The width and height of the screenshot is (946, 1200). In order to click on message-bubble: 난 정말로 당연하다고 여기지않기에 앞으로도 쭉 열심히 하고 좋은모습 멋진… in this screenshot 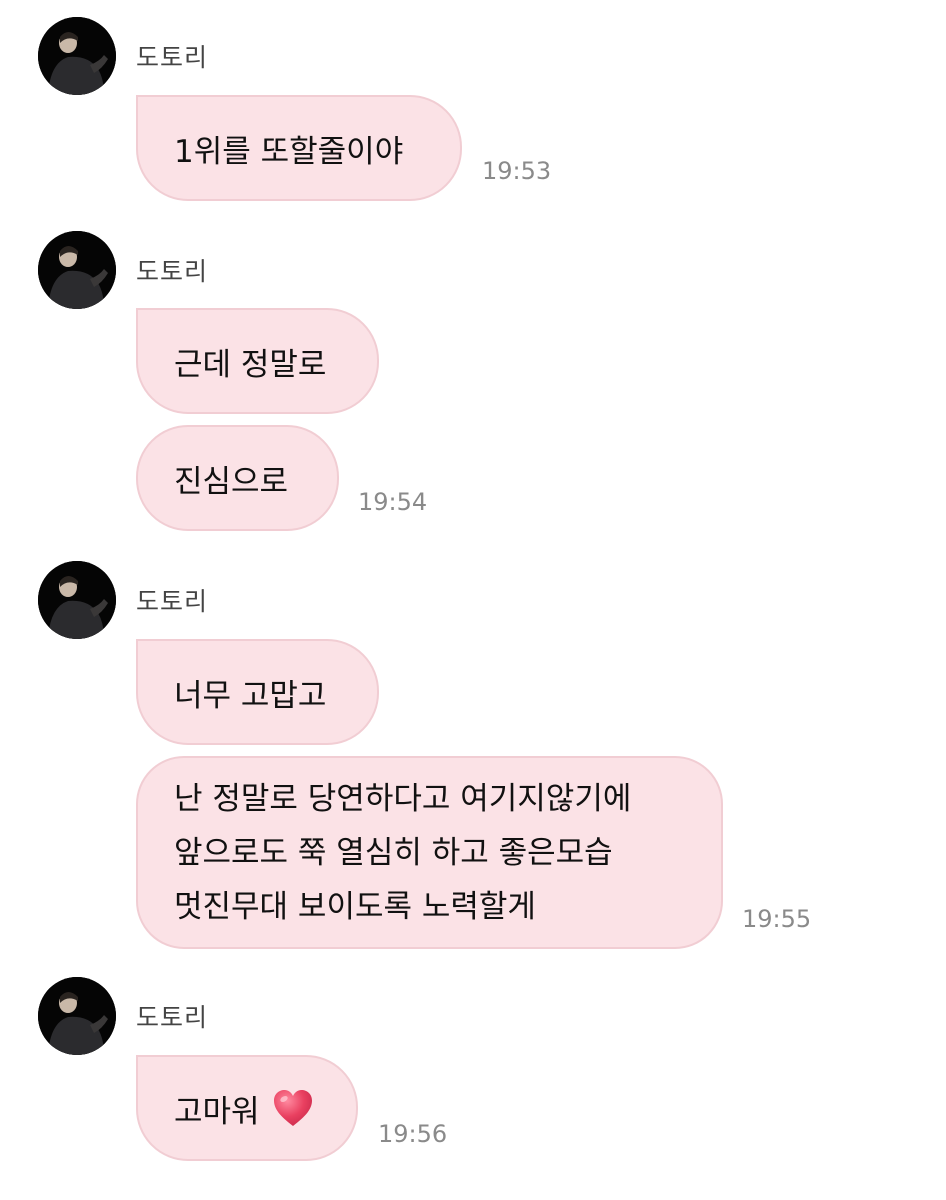, I will do `click(429, 852)`.